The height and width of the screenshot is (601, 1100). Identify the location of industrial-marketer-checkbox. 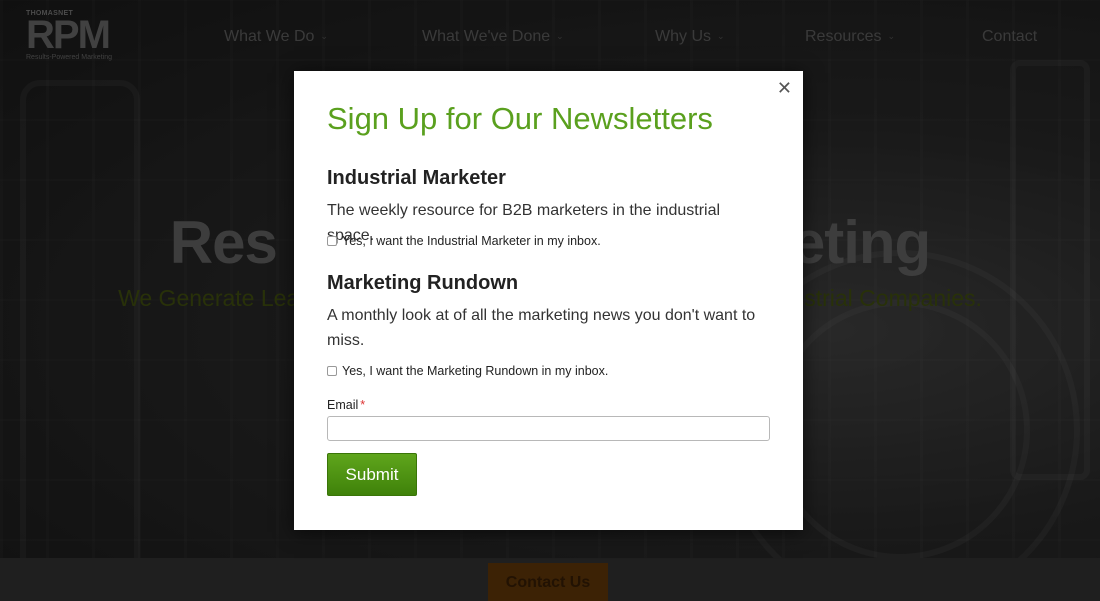
(332, 241).